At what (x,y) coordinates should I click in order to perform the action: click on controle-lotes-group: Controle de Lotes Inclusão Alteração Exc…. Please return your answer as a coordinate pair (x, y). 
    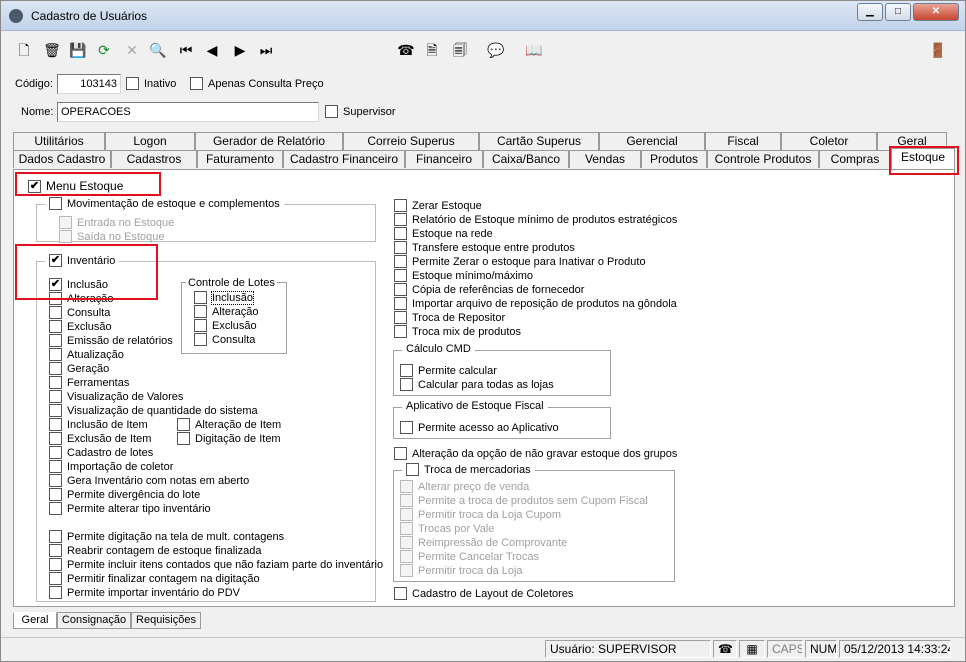
    Looking at the image, I should click on (234, 315).